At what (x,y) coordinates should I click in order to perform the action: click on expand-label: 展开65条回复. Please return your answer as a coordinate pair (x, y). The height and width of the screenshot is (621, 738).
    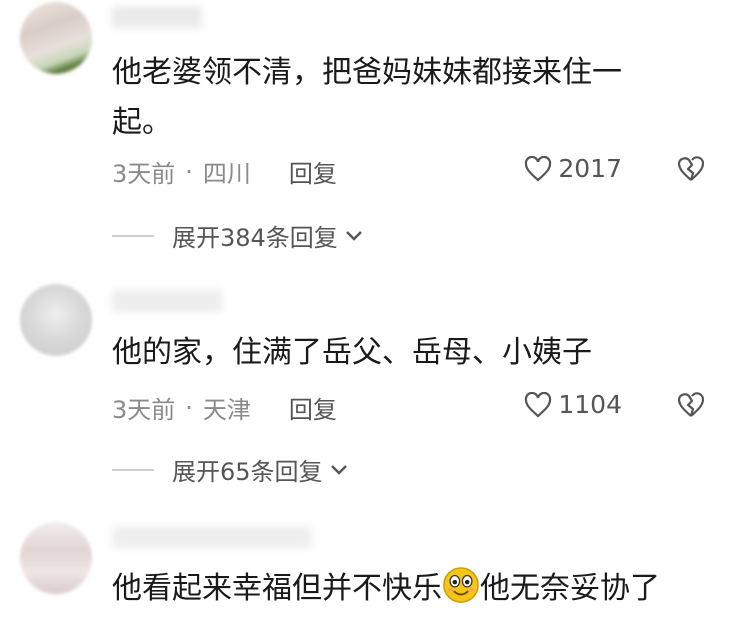
    Looking at the image, I should click on (247, 472).